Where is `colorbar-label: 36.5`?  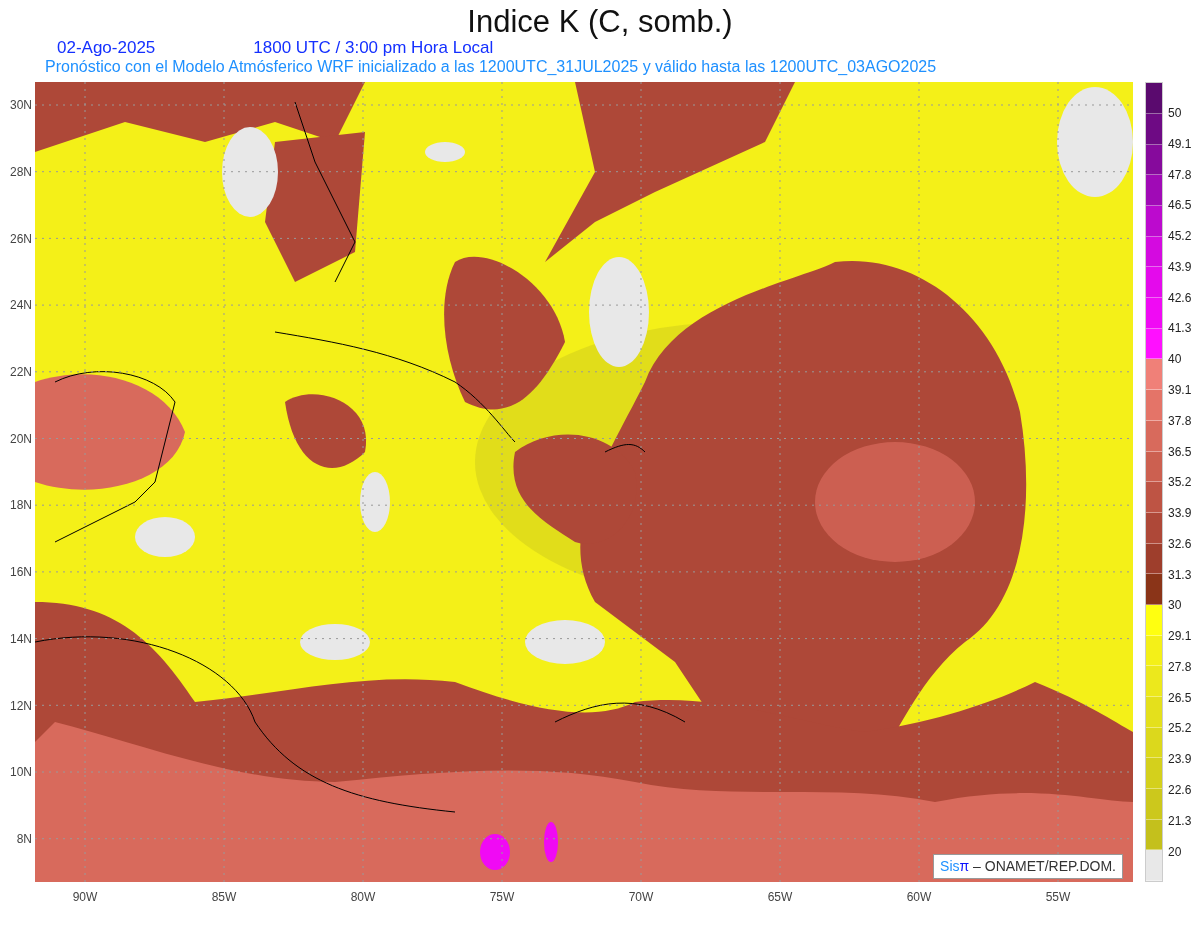 colorbar-label: 36.5 is located at coordinates (1180, 452).